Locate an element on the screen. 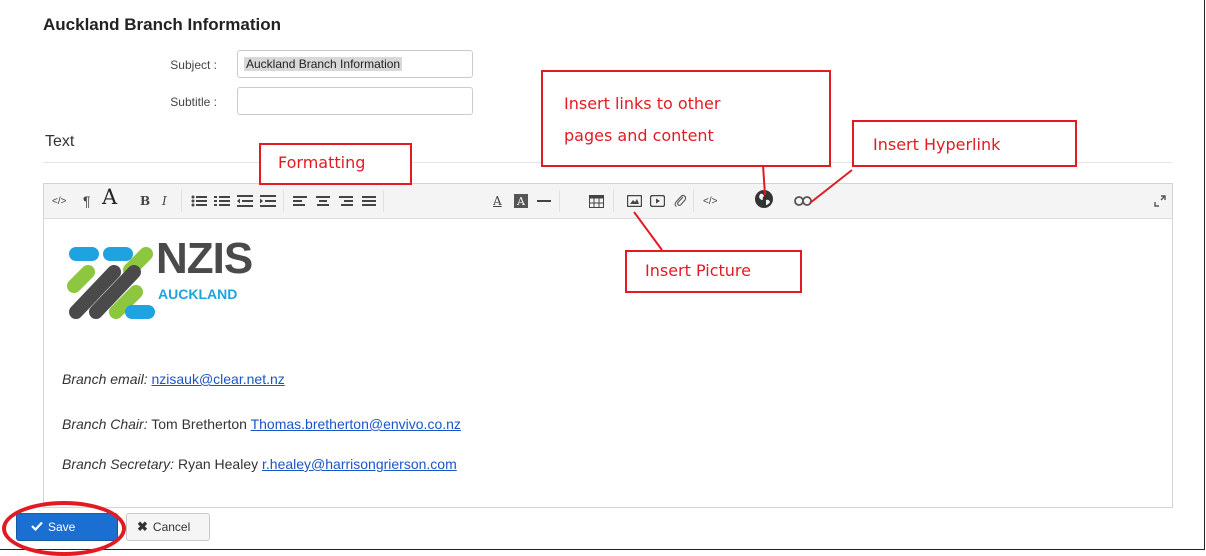 The width and height of the screenshot is (1206, 556). font-size-button: A is located at coordinates (109, 197).